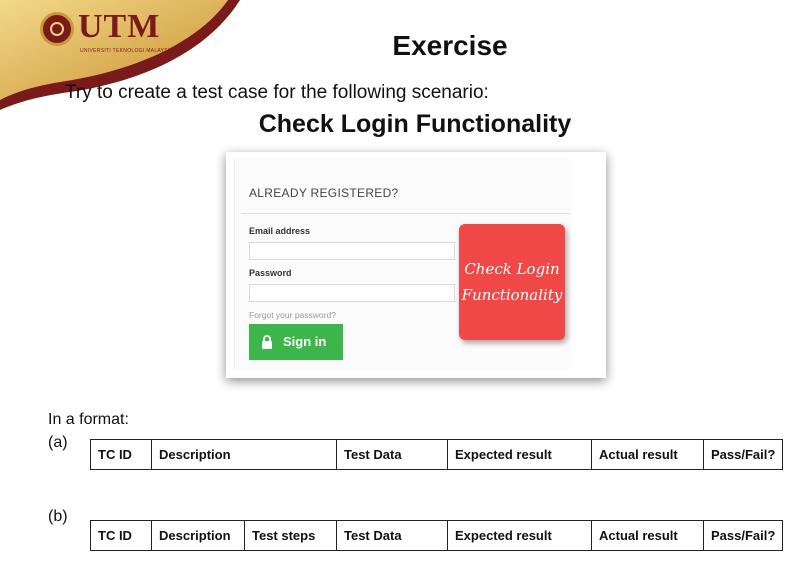 The image size is (792, 561). What do you see at coordinates (305, 341) in the screenshot?
I see `sign-in-label: Sign in` at bounding box center [305, 341].